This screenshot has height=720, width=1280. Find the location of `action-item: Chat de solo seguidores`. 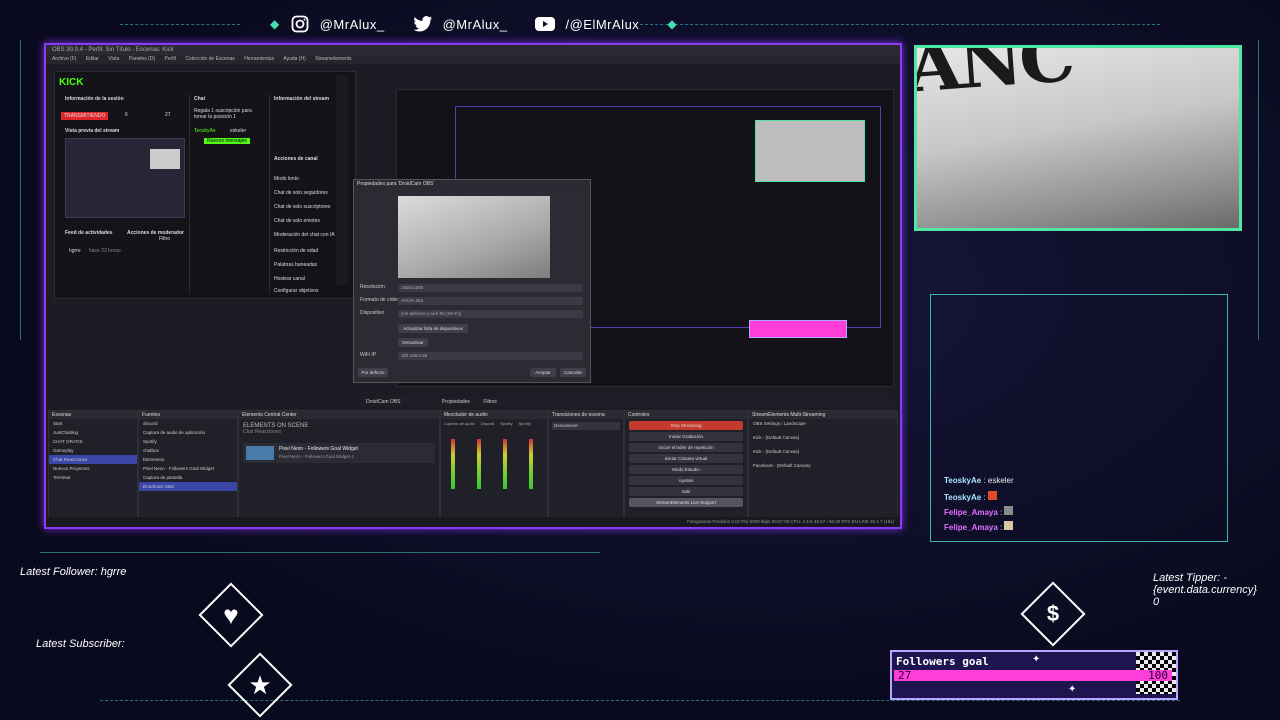

action-item: Chat de solo seguidores is located at coordinates (301, 193).